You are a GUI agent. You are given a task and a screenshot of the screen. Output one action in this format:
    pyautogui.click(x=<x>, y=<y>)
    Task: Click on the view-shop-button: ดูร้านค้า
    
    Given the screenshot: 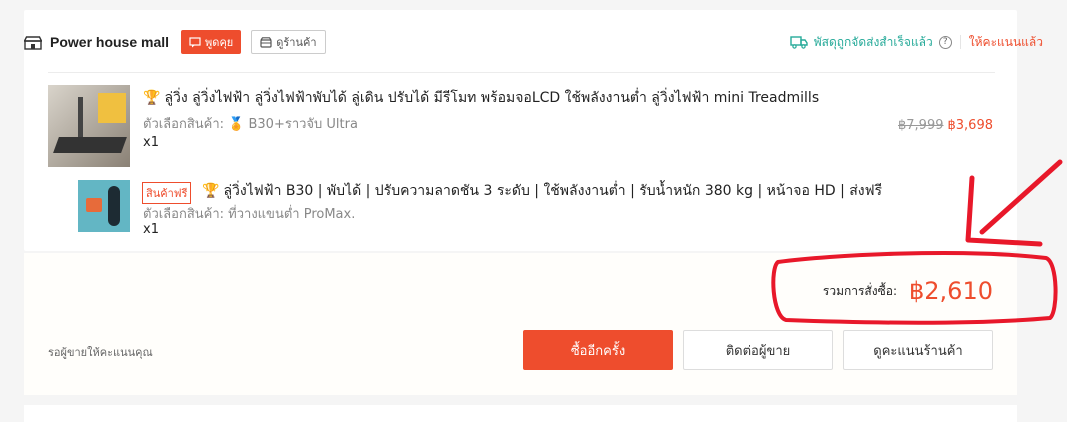 What is the action you would take?
    pyautogui.click(x=288, y=42)
    